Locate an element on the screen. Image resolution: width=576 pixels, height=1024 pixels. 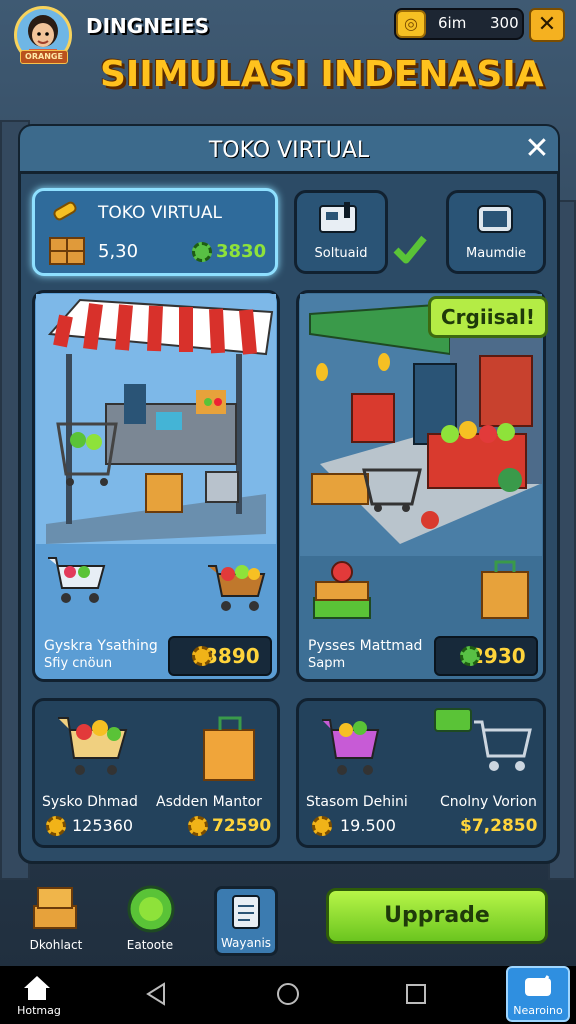
upgrade-button: Upprade is located at coordinates (437, 916).